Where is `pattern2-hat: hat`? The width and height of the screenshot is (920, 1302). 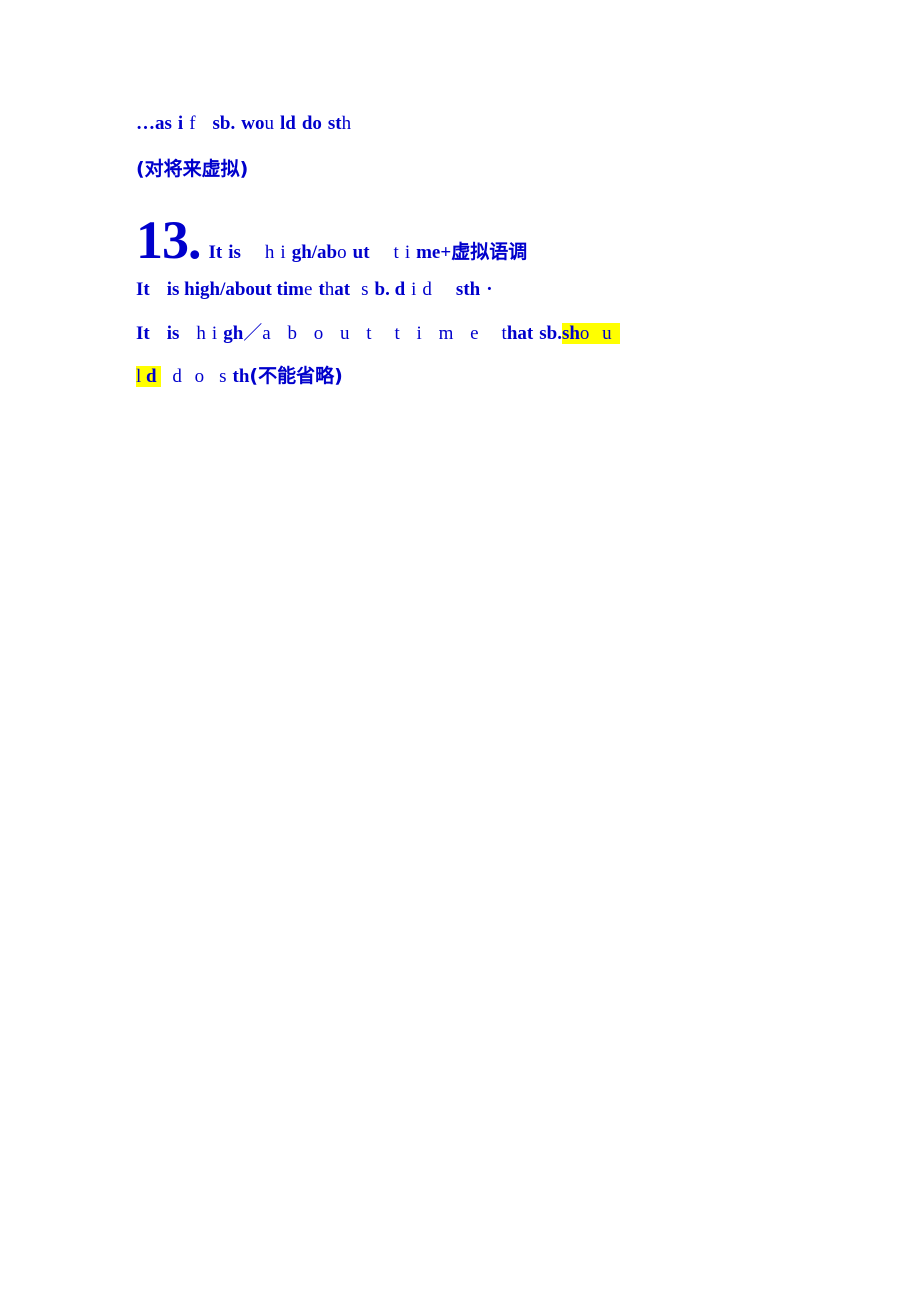 pattern2-hat: hat is located at coordinates (520, 333).